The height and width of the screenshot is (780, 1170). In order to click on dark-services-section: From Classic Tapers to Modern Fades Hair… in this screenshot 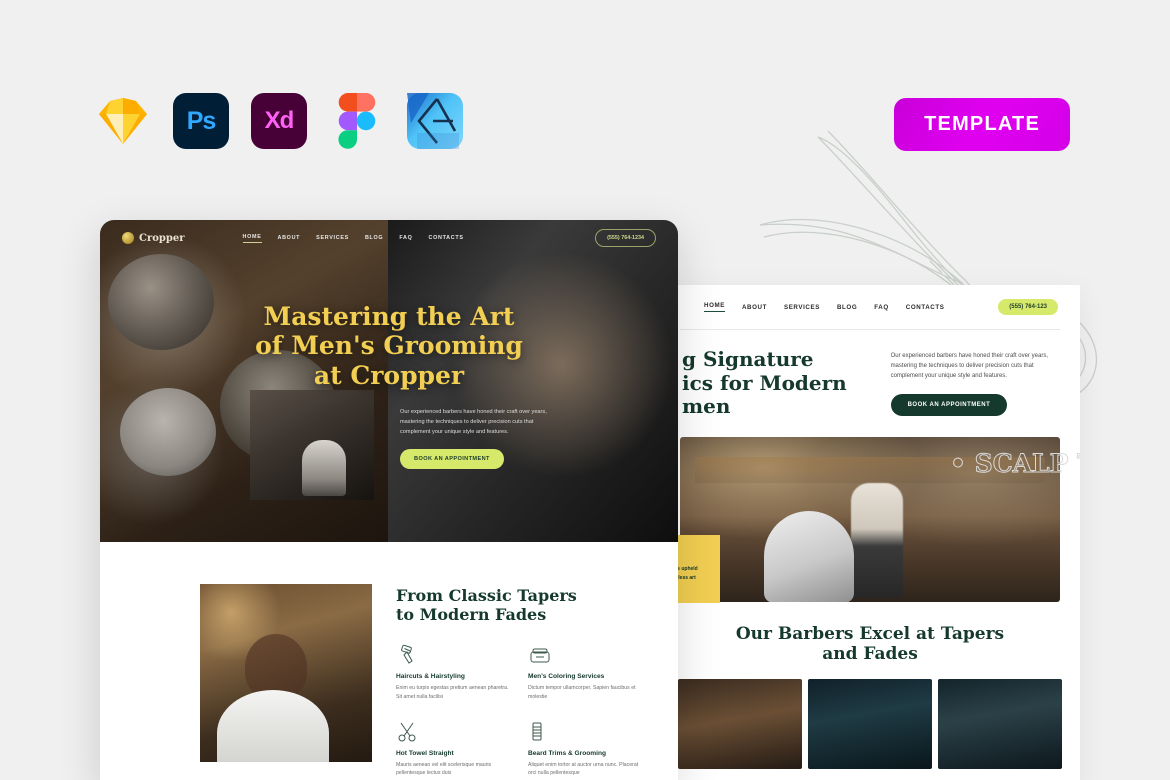, I will do `click(389, 660)`.